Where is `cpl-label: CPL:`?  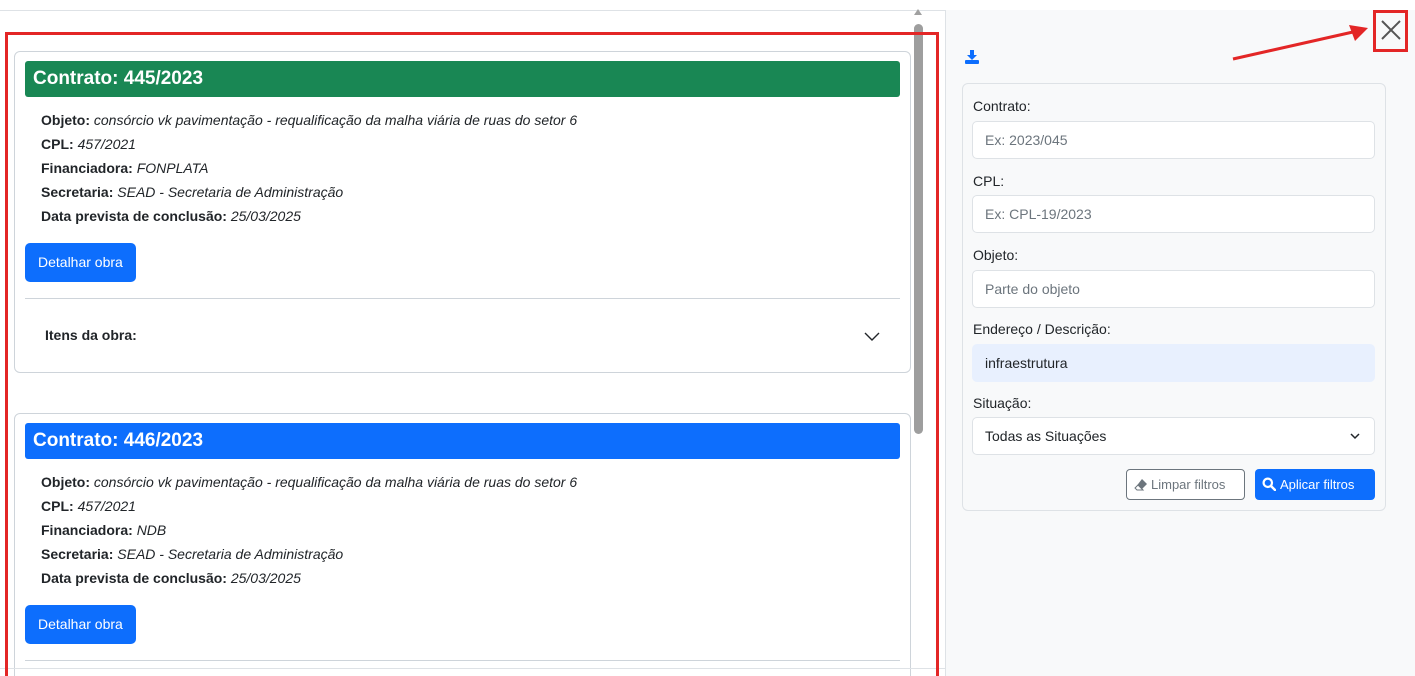 cpl-label: CPL: is located at coordinates (989, 181).